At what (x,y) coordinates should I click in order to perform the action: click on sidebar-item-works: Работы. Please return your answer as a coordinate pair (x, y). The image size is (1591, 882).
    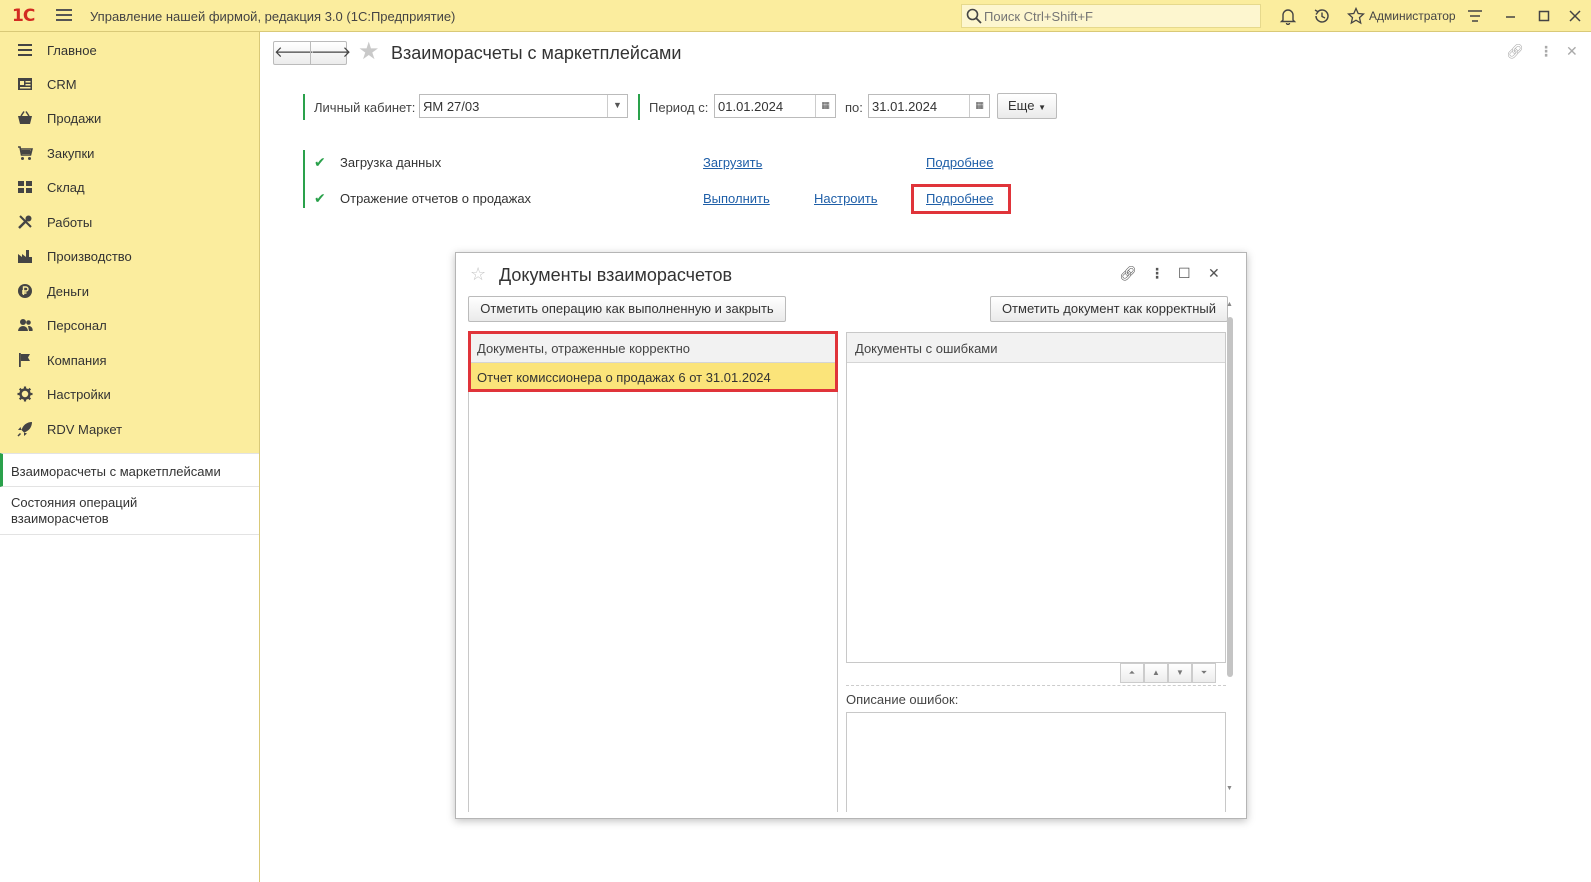
    Looking at the image, I should click on (130, 222).